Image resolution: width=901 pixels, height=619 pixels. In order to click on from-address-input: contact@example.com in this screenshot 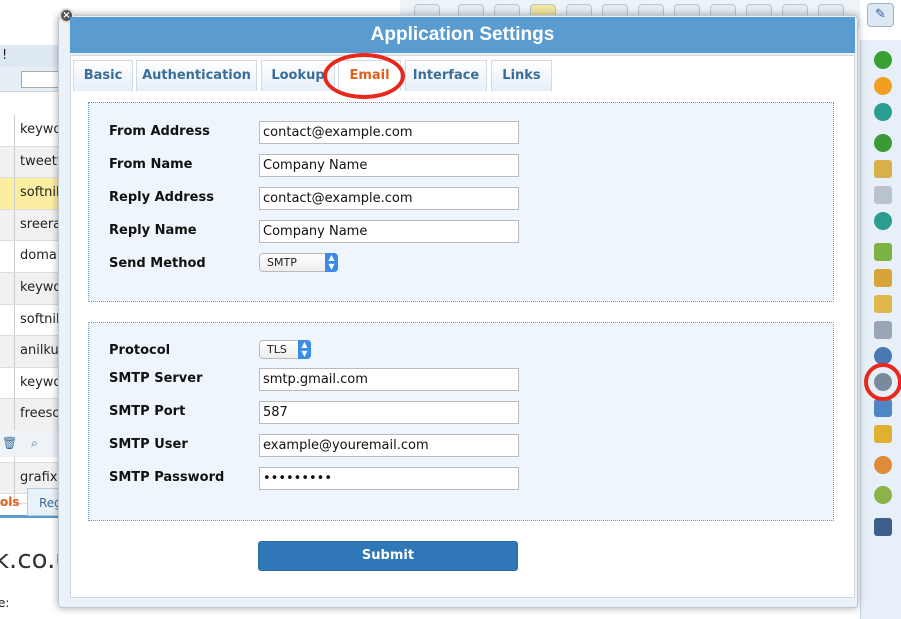, I will do `click(389, 132)`.